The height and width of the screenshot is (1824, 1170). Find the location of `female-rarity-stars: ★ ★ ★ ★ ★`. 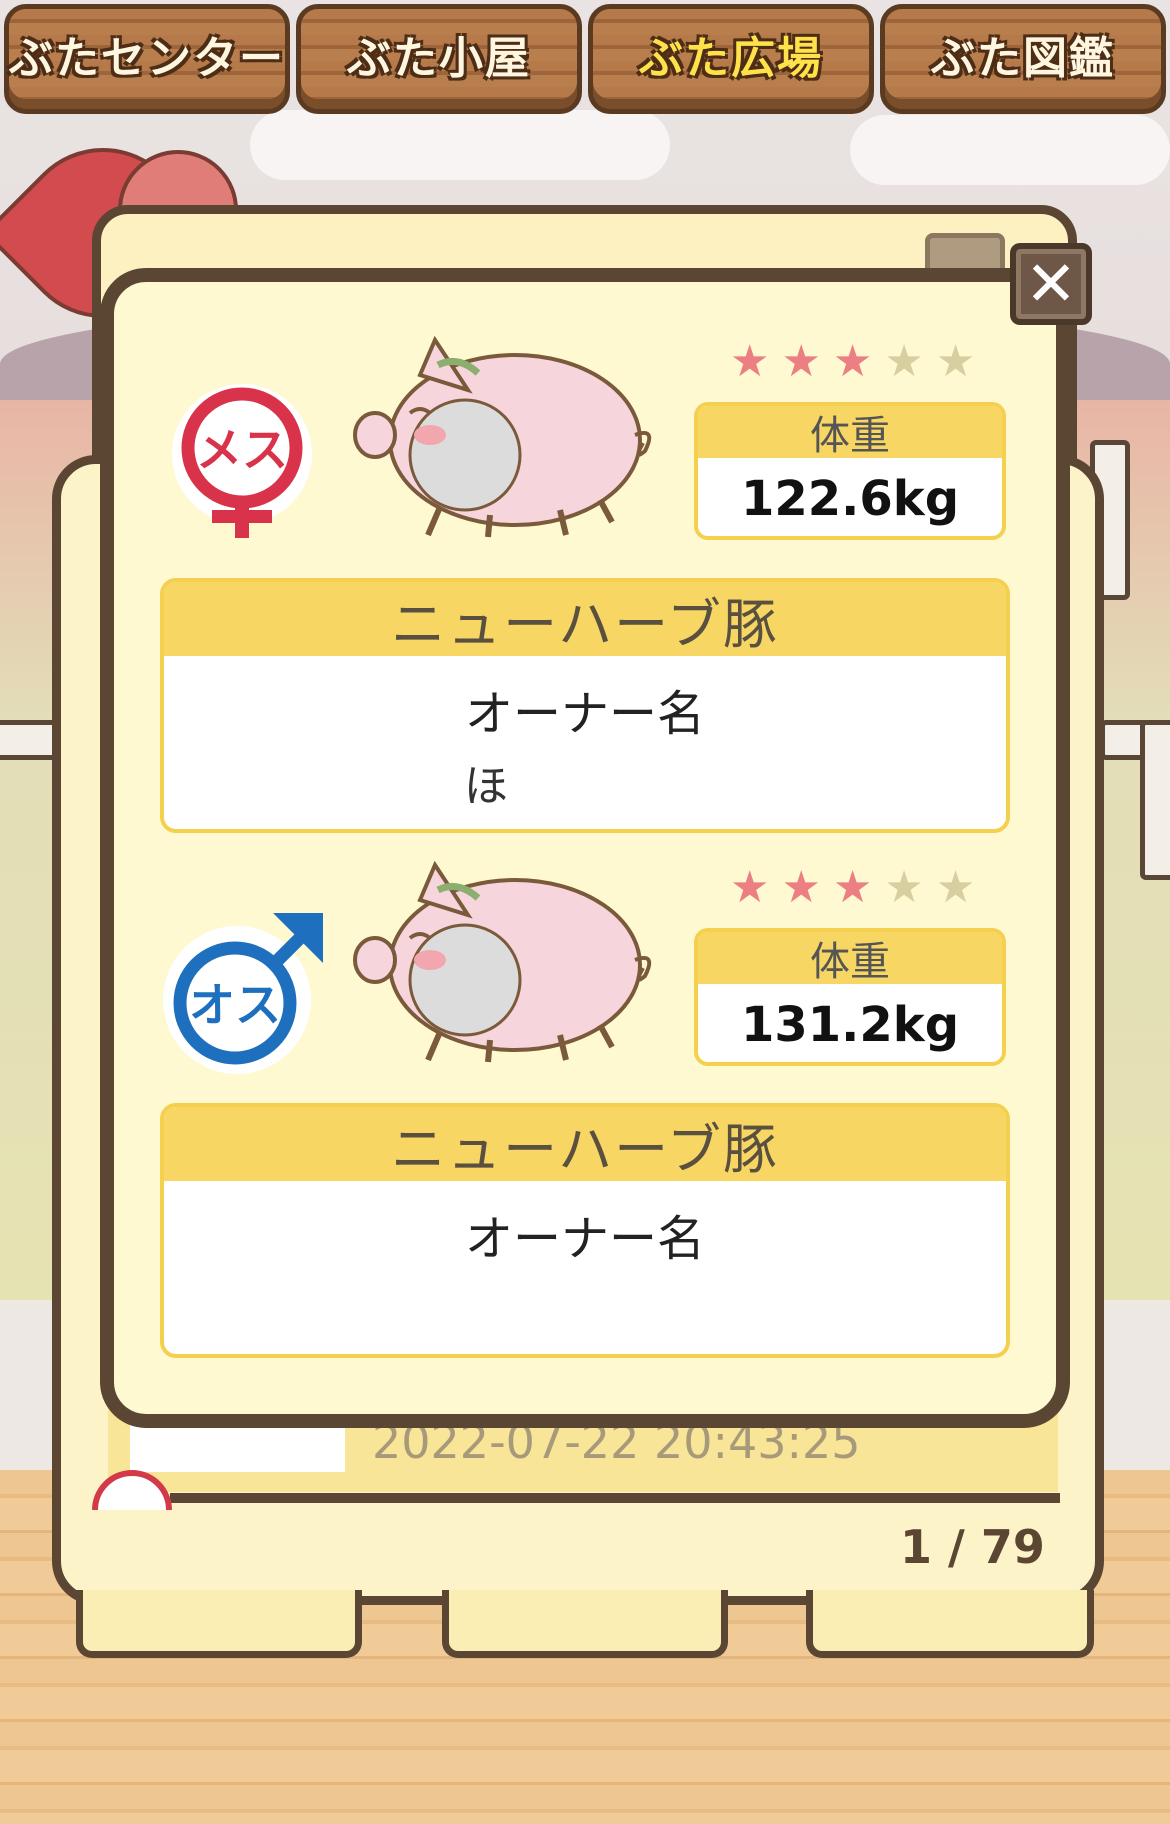

female-rarity-stars: ★ ★ ★ ★ ★ is located at coordinates (852, 362).